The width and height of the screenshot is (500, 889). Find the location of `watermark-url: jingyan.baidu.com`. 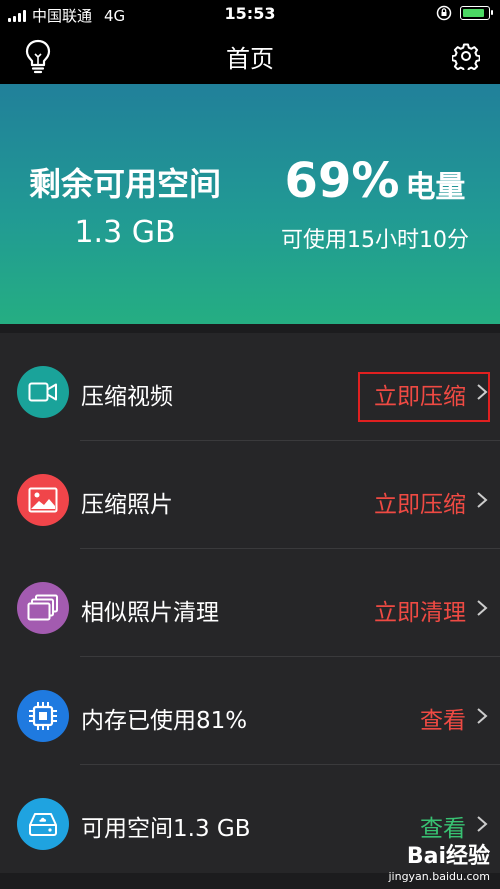

watermark-url: jingyan.baidu.com is located at coordinates (439, 876).